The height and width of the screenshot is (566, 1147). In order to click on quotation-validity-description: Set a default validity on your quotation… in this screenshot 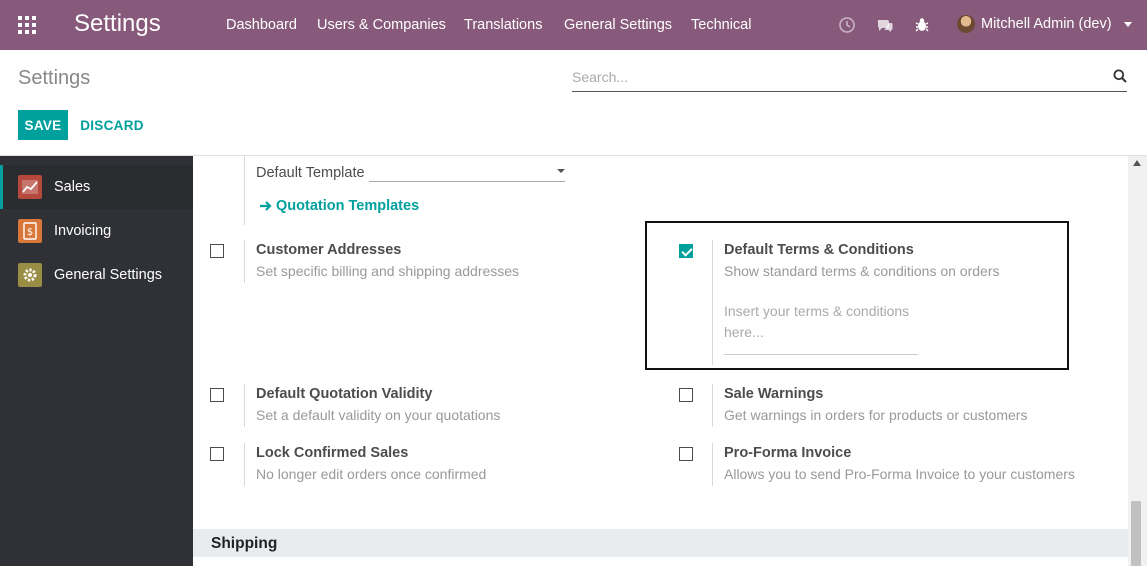, I will do `click(378, 415)`.